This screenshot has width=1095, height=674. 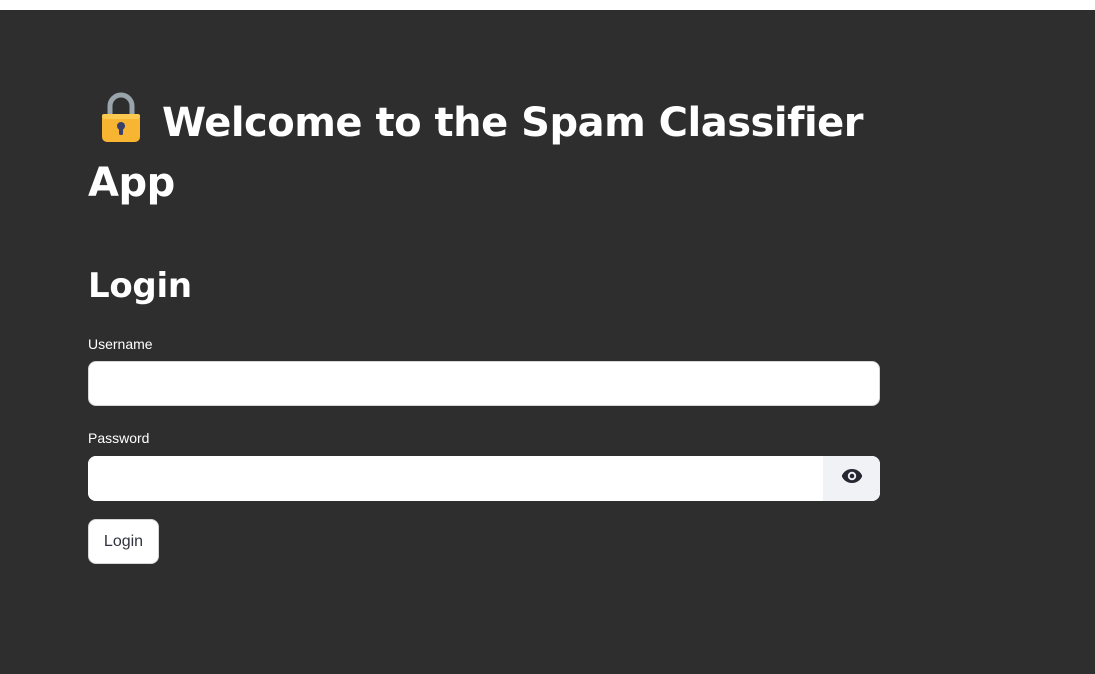 I want to click on password-label: Password, so click(x=119, y=438).